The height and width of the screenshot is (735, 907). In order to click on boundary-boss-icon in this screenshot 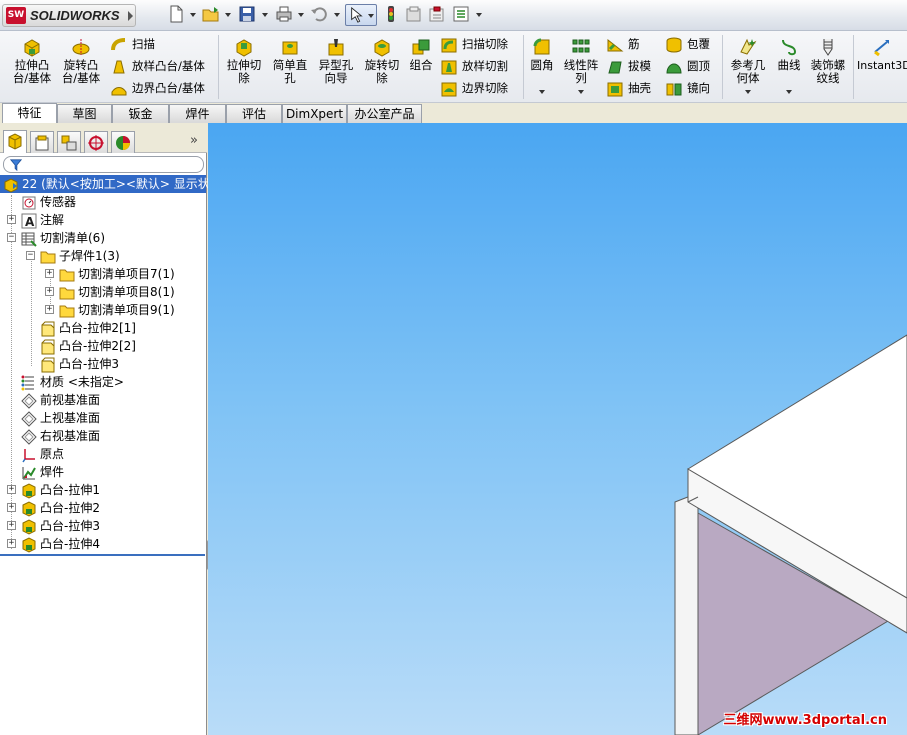, I will do `click(119, 89)`.